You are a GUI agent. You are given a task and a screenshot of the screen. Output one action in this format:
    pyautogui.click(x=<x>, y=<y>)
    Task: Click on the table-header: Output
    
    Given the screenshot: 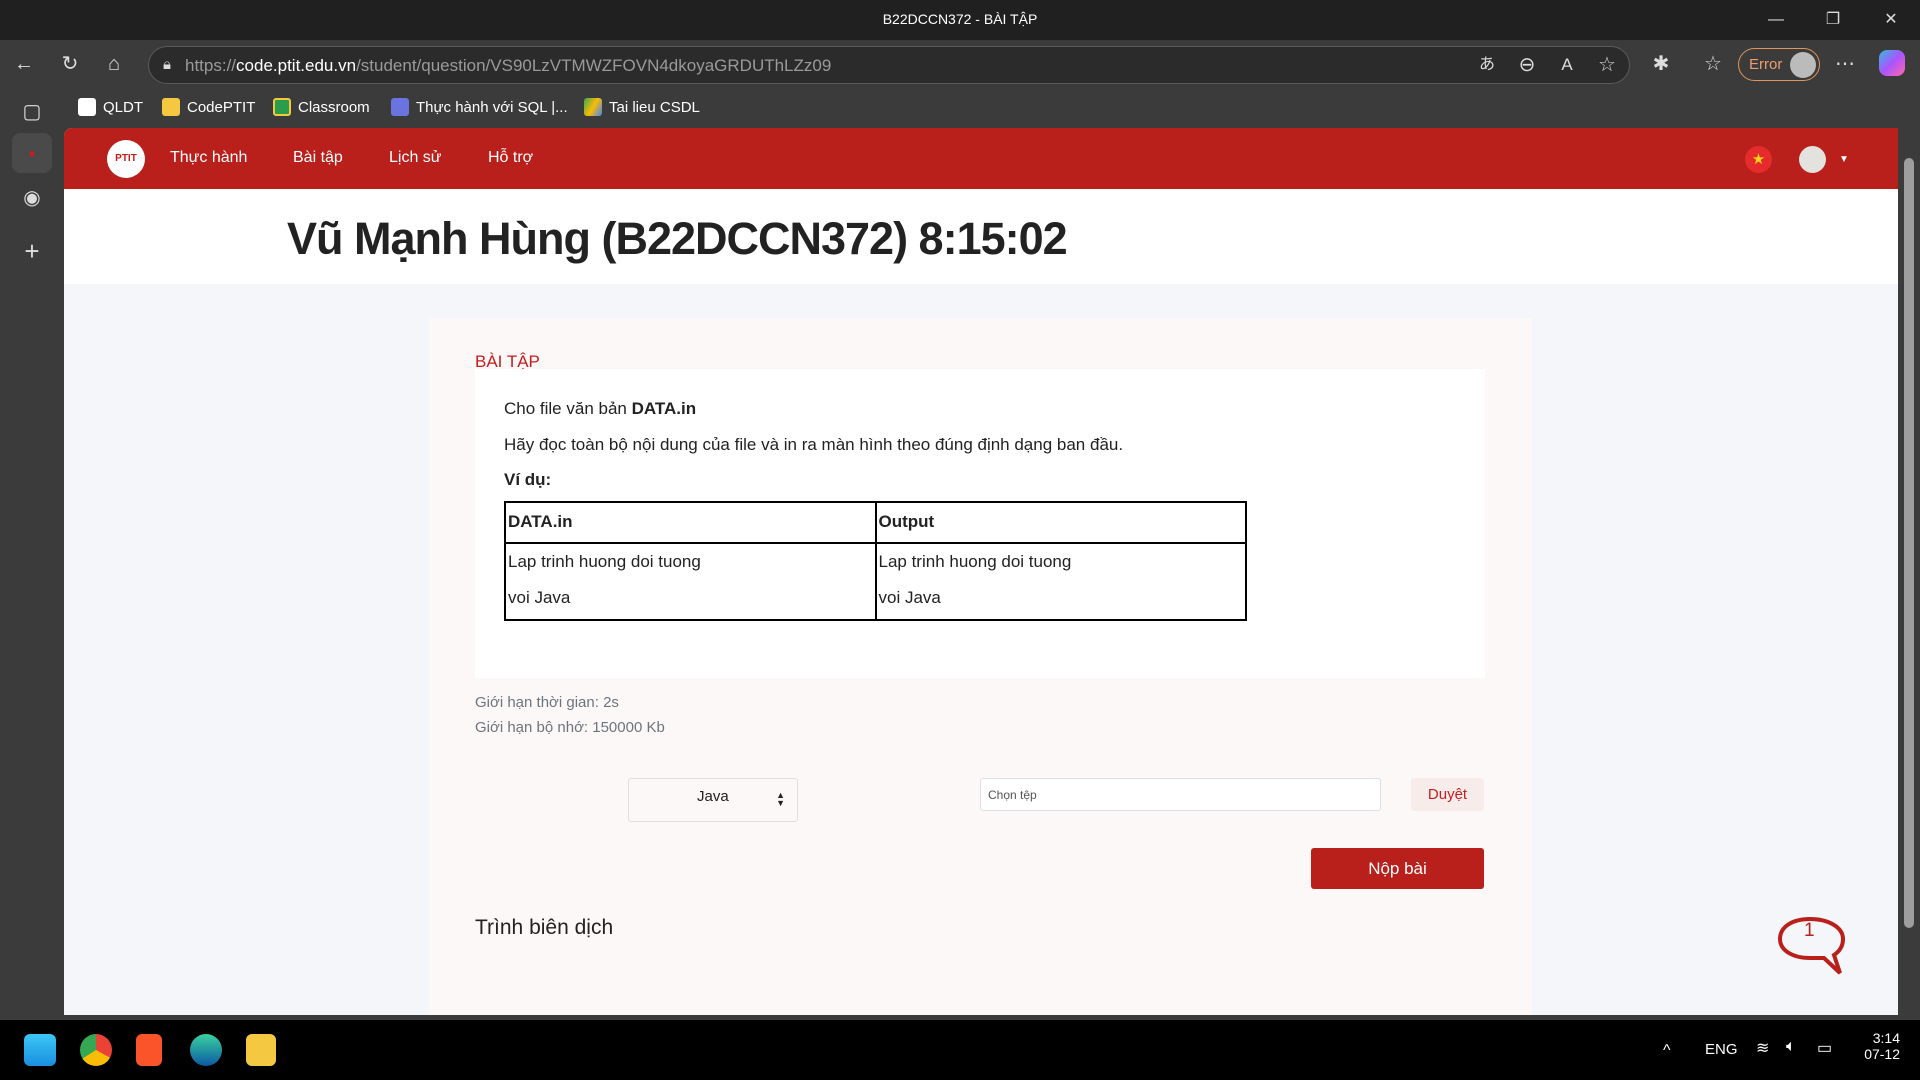 What is the action you would take?
    pyautogui.click(x=1060, y=522)
    